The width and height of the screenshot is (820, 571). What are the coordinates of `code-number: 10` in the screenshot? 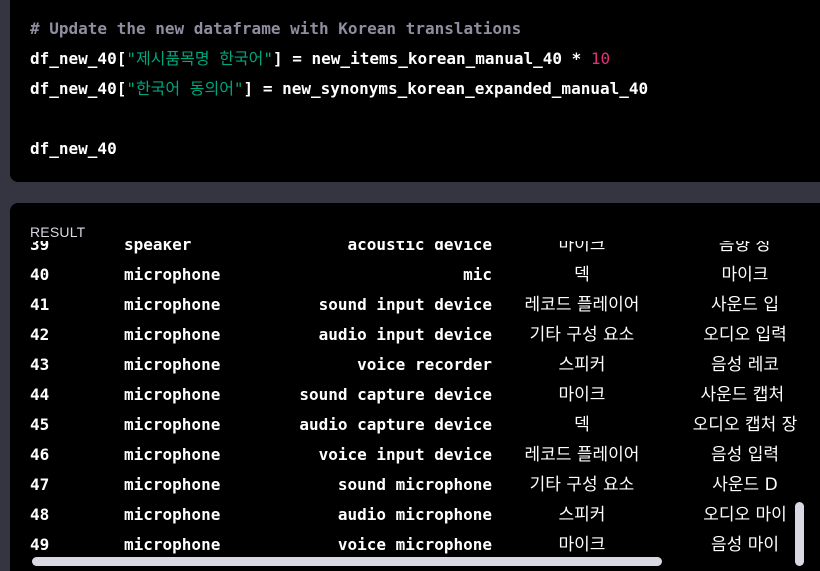 It's located at (600, 58).